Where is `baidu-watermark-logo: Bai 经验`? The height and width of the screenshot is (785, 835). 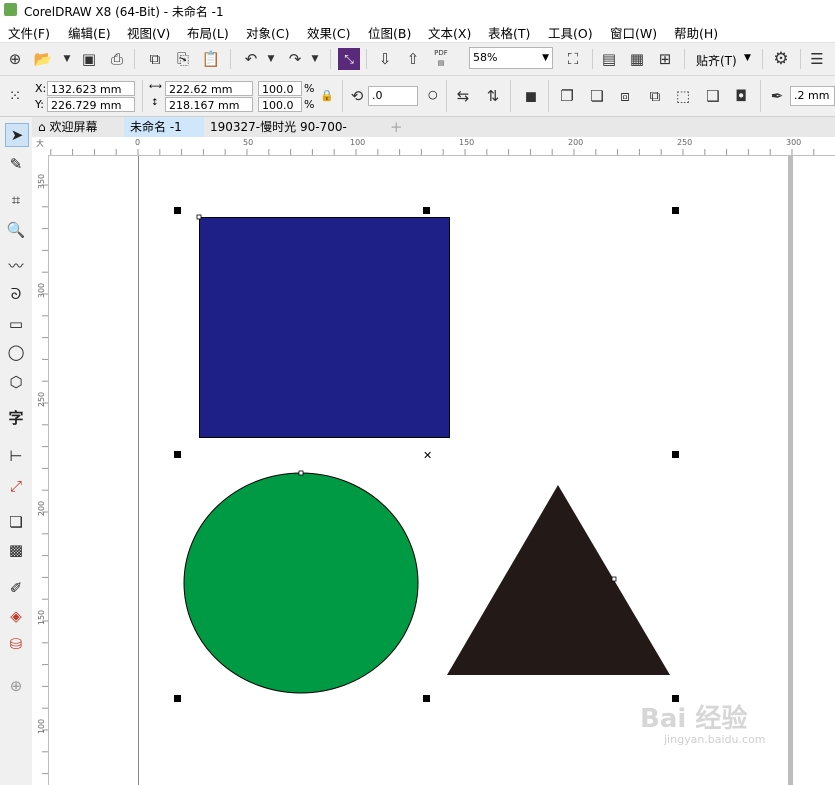 baidu-watermark-logo: Bai 经验 is located at coordinates (694, 719).